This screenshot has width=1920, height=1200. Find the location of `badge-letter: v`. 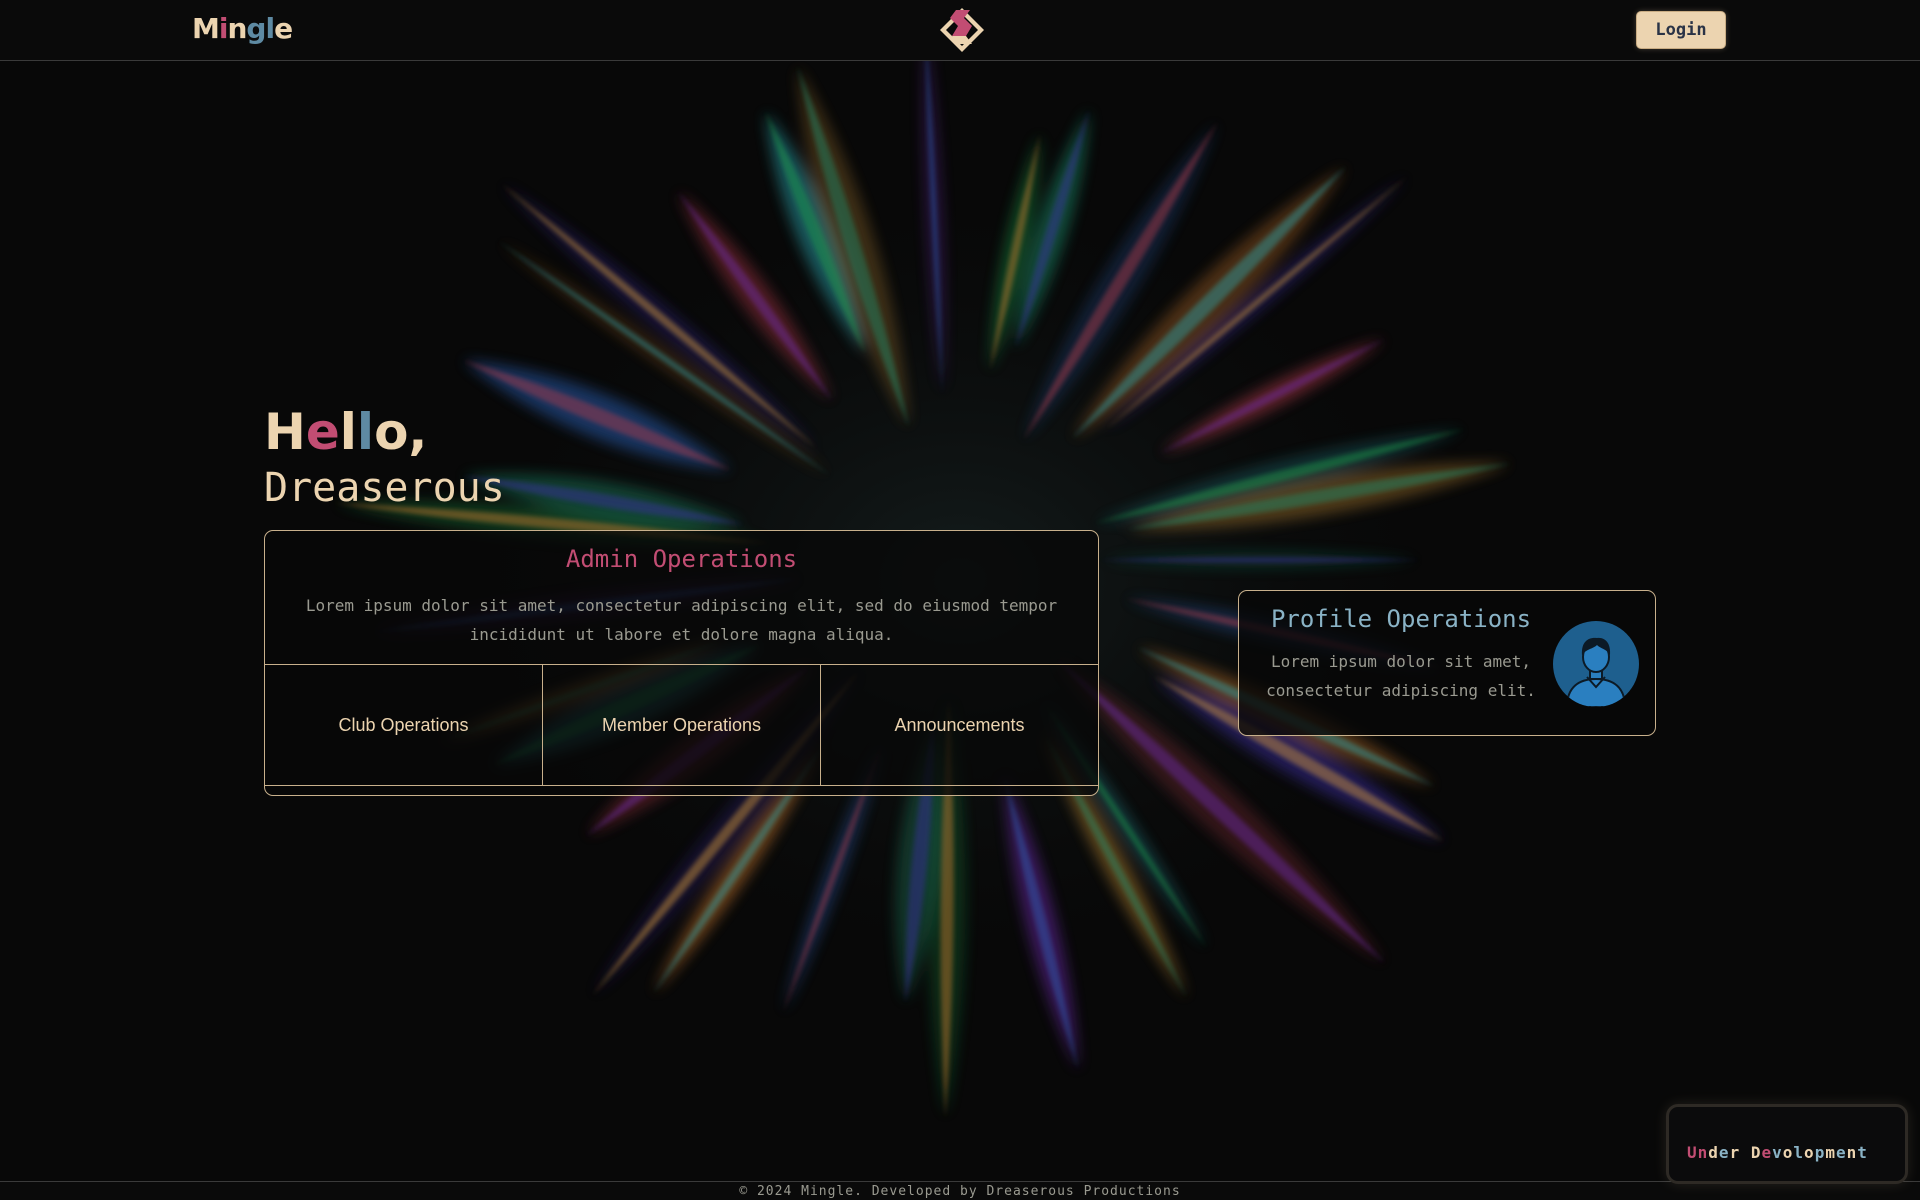

badge-letter: v is located at coordinates (1777, 1152).